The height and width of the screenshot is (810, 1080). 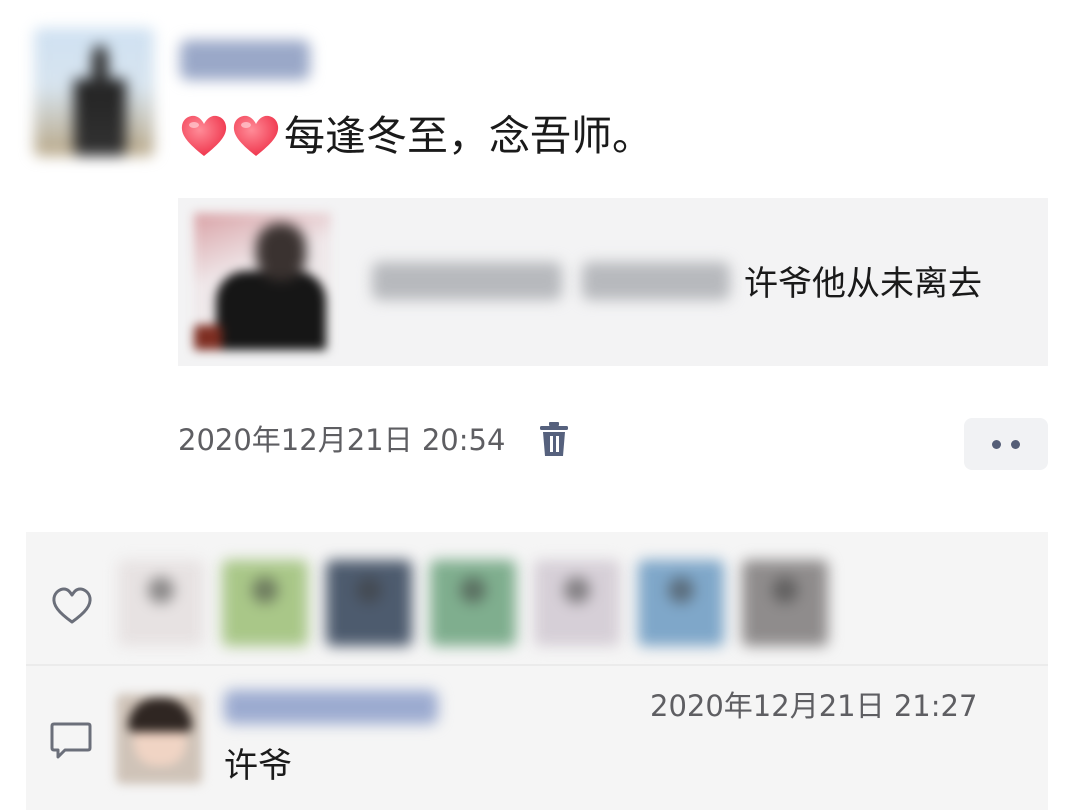 What do you see at coordinates (71, 740) in the screenshot?
I see `comment-icon` at bounding box center [71, 740].